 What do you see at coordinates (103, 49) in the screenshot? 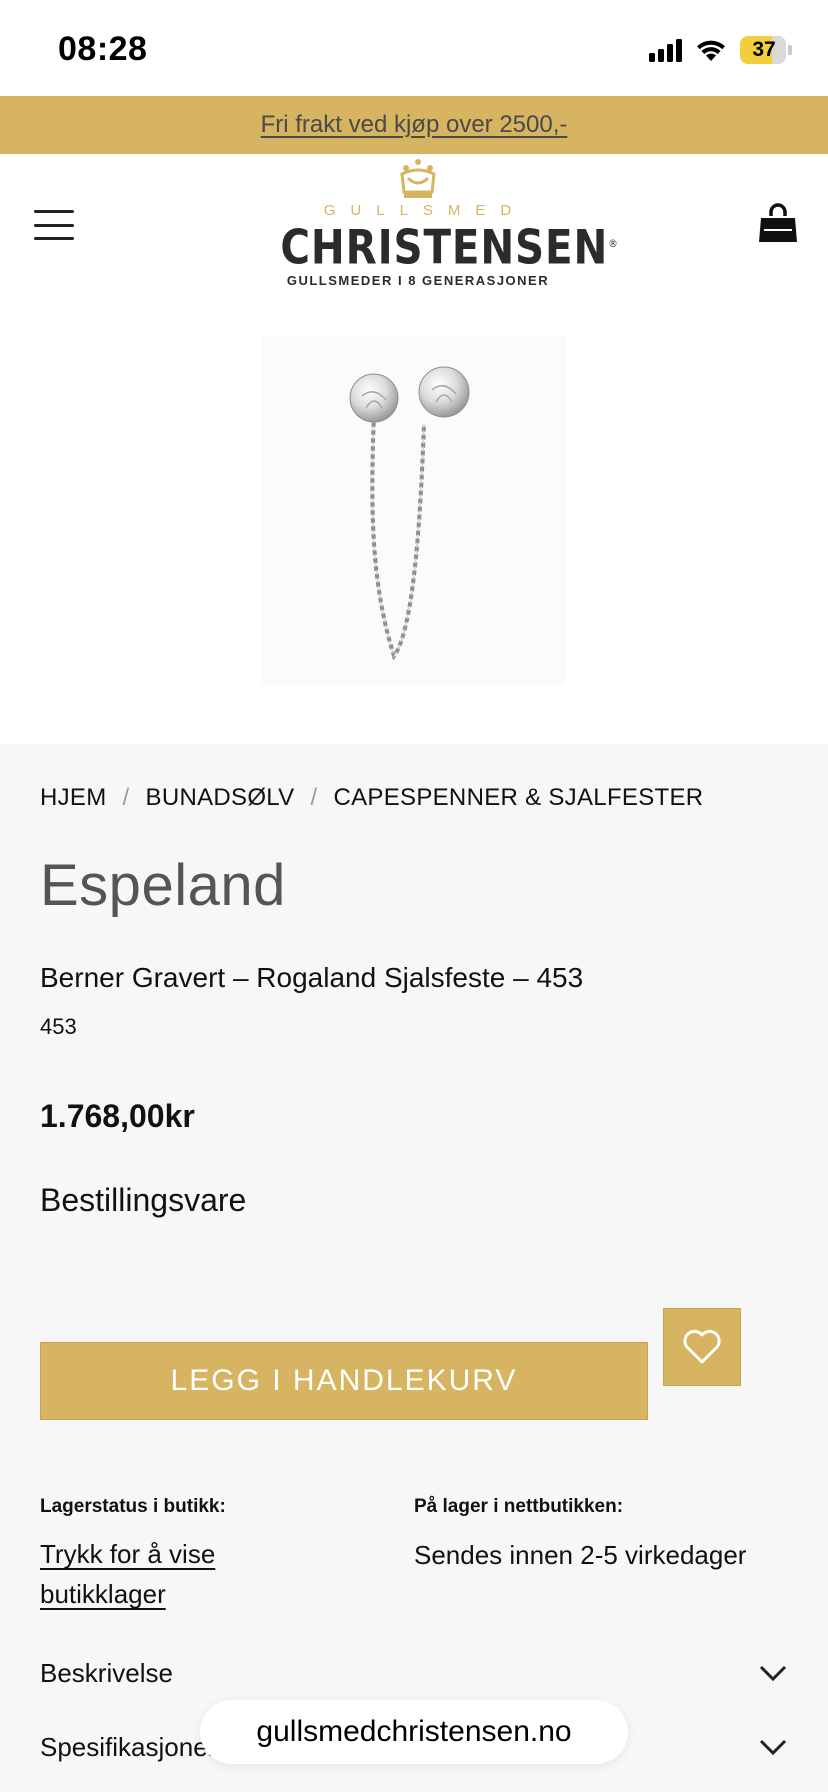
I see `status-time: 08:28` at bounding box center [103, 49].